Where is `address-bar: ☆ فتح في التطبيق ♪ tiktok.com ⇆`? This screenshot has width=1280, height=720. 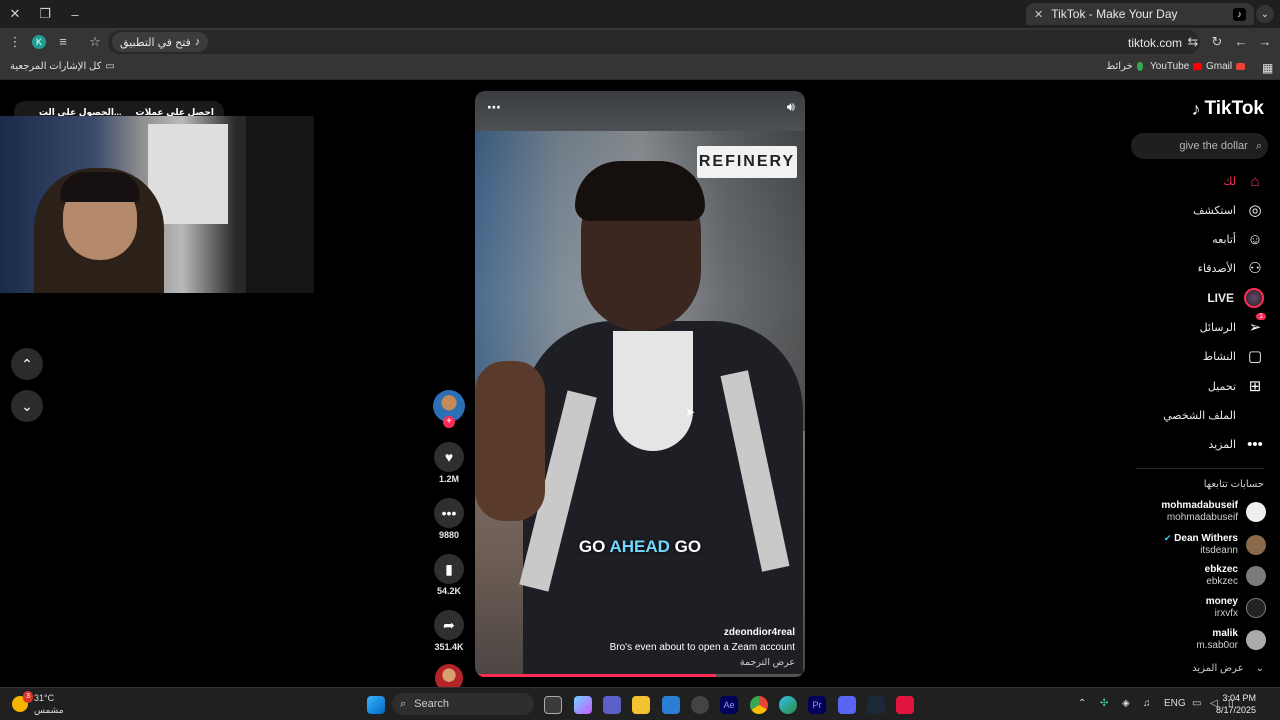
address-bar: ☆ فتح في التطبيق ♪ tiktok.com ⇆ is located at coordinates (645, 42).